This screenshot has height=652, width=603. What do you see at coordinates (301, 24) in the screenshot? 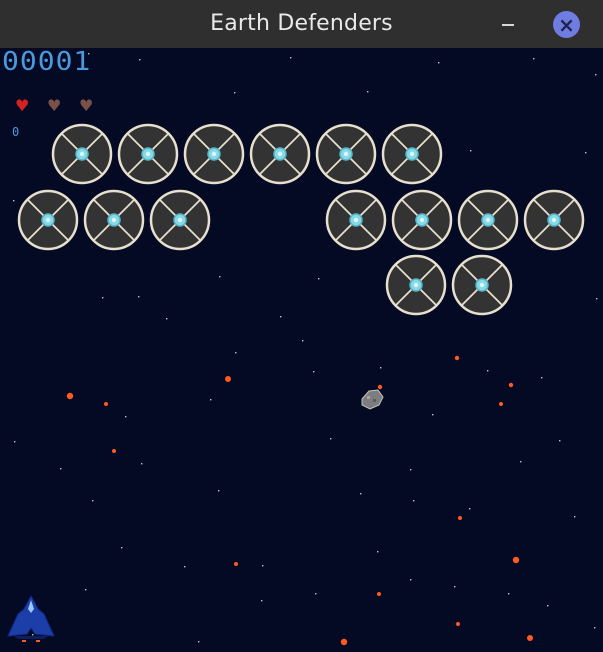
I see `titlebar: Earth Defenders ×` at bounding box center [301, 24].